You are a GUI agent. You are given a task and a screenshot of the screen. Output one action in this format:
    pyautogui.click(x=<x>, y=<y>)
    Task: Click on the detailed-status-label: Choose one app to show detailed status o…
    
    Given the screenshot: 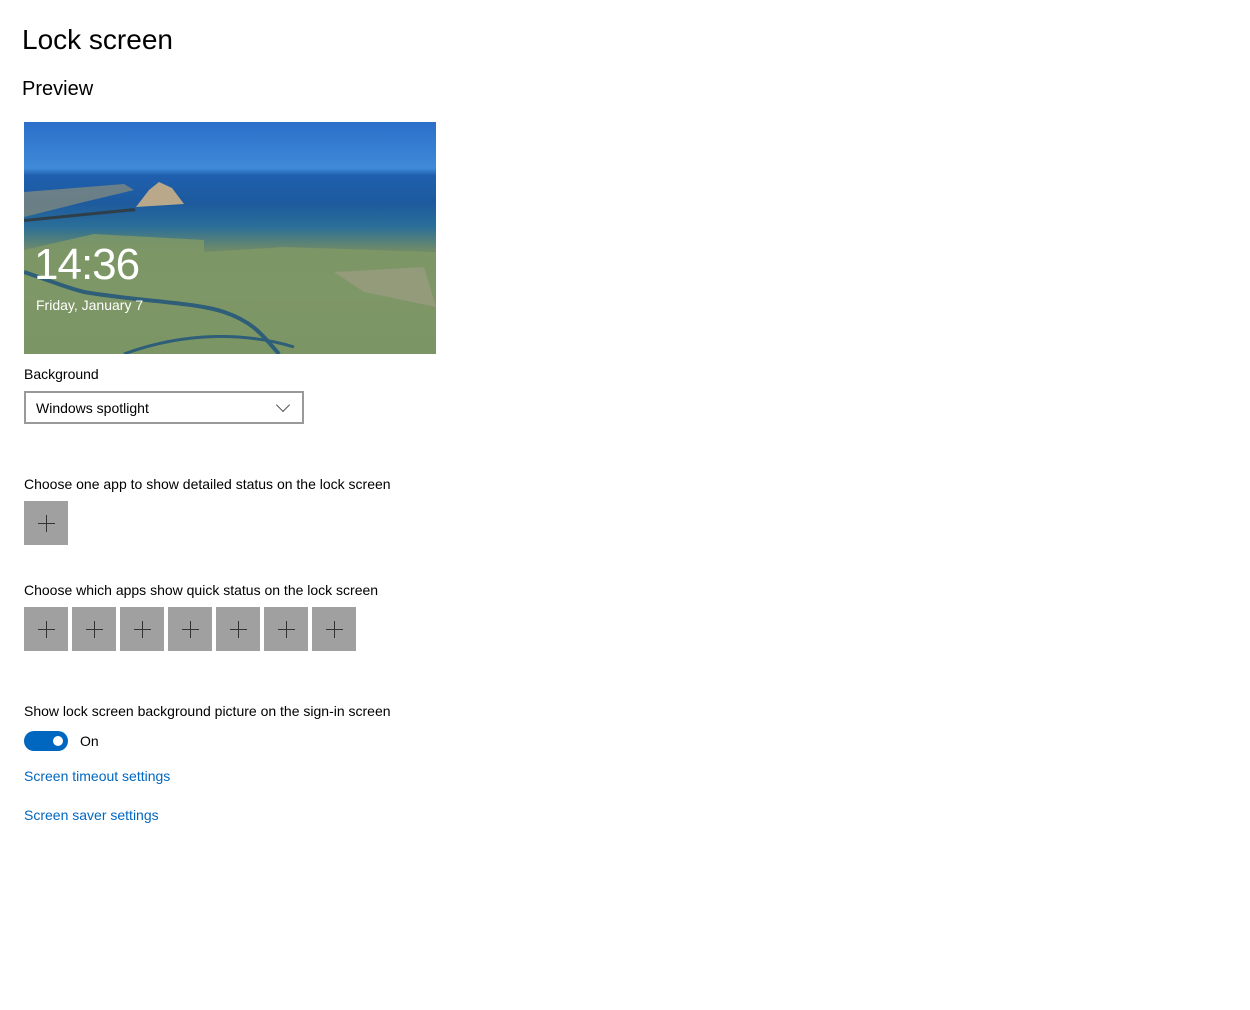 What is the action you would take?
    pyautogui.click(x=207, y=484)
    